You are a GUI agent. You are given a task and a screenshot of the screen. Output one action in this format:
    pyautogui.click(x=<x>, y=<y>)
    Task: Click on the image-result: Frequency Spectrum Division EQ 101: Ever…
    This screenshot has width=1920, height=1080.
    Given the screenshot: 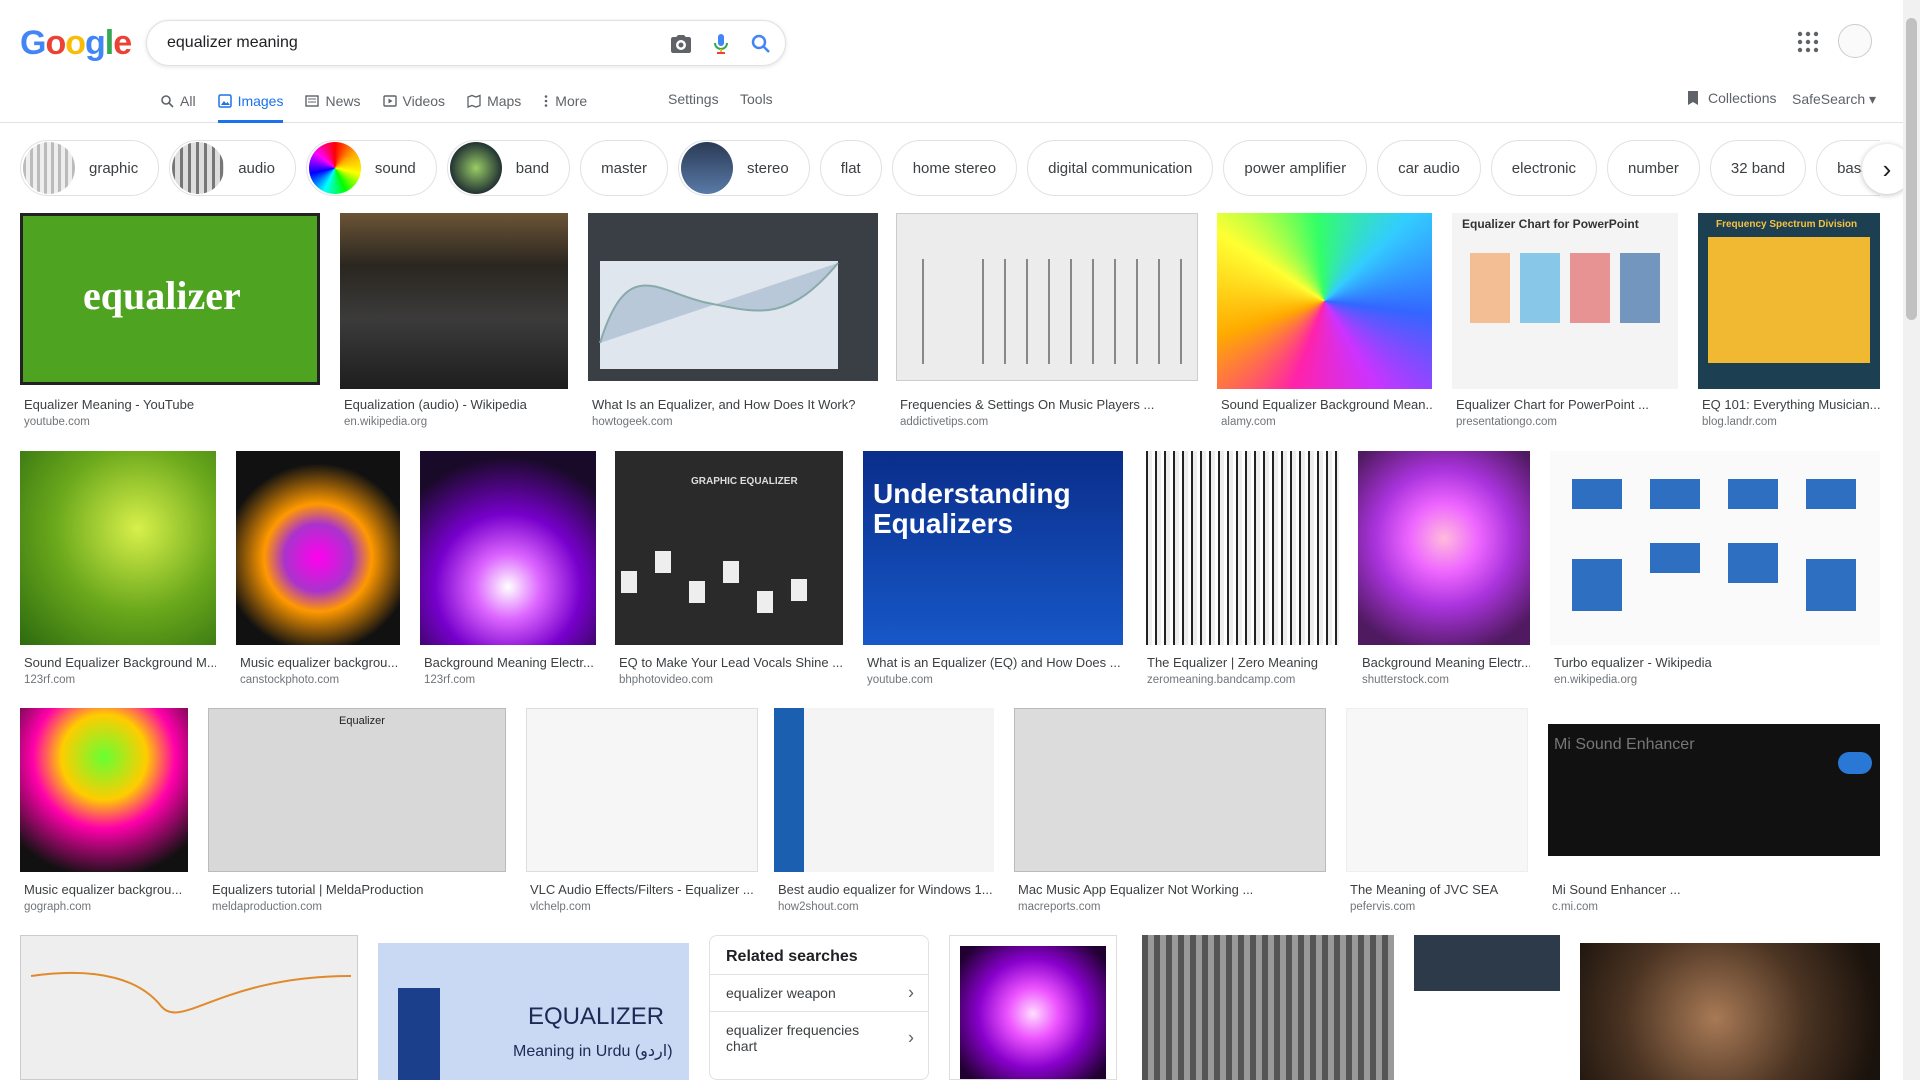 What is the action you would take?
    pyautogui.click(x=1789, y=323)
    